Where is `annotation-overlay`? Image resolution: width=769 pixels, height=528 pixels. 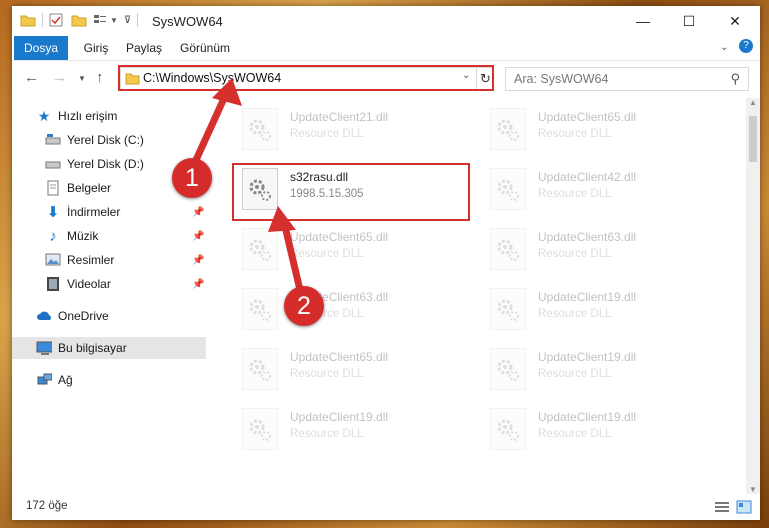
annotation-overlay is located at coordinates (248, 186).